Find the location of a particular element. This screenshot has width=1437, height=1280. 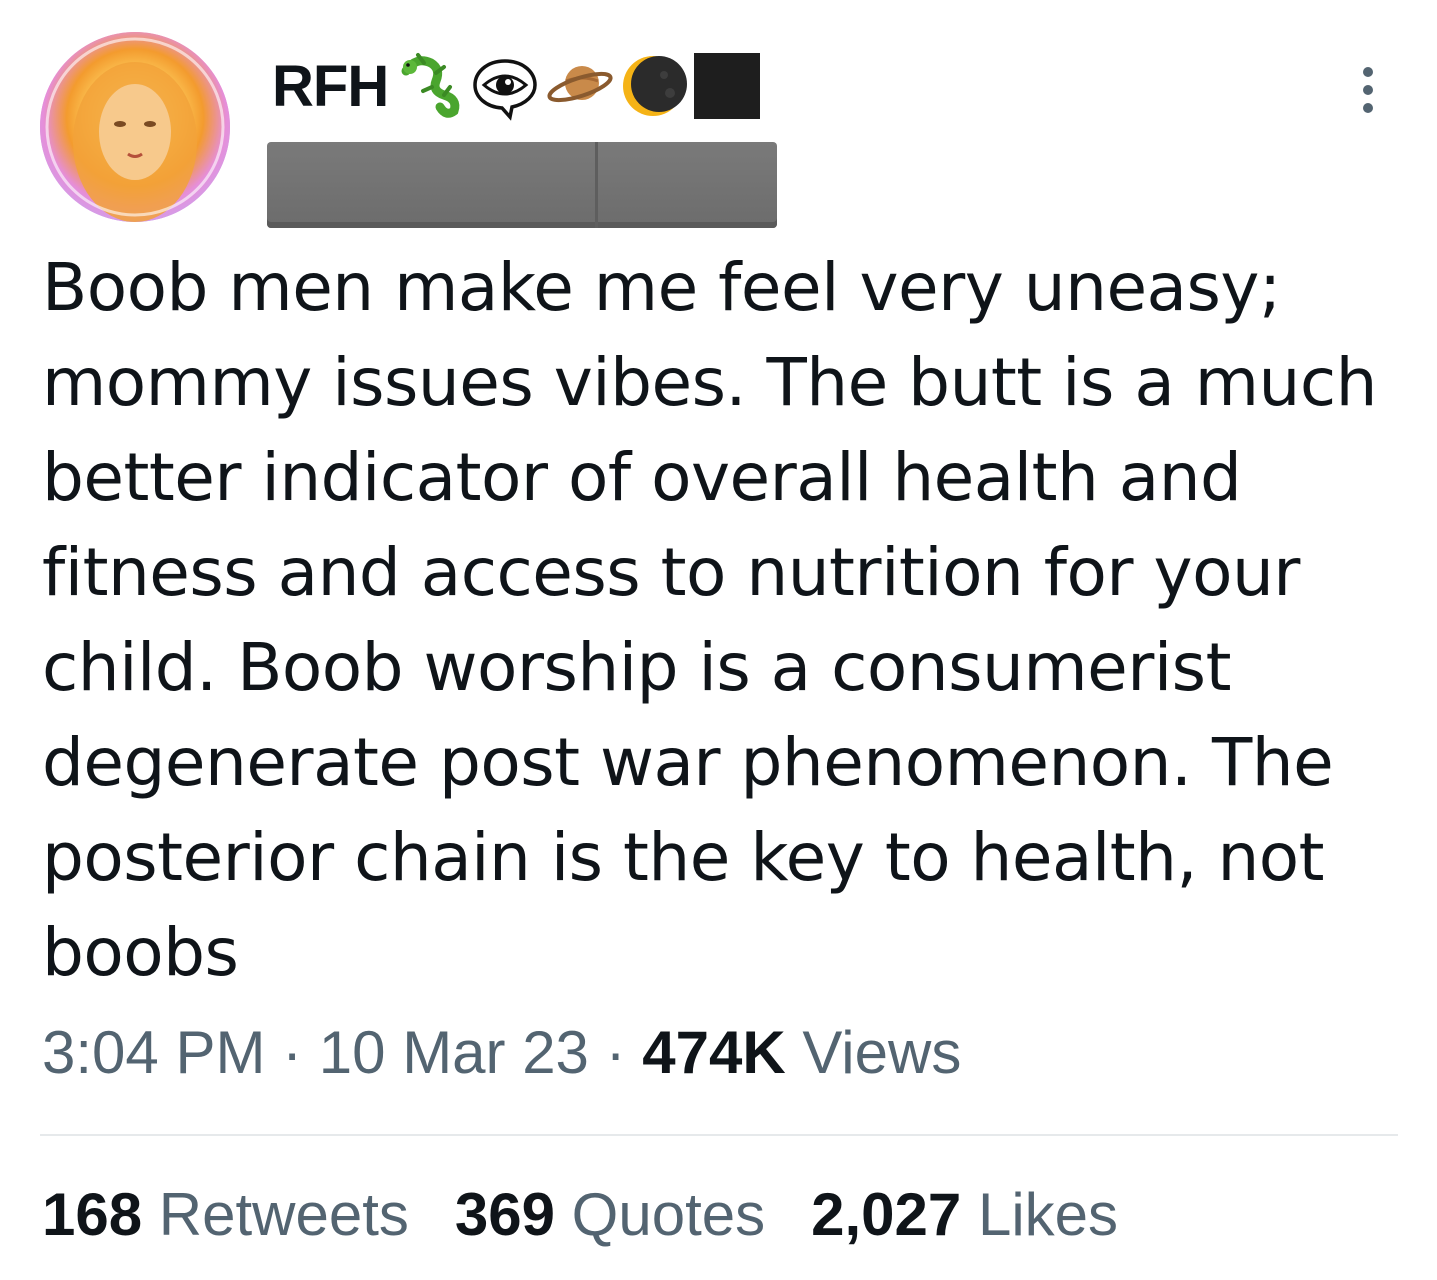

retweets-stat: 168 Retweets is located at coordinates (225, 1214).